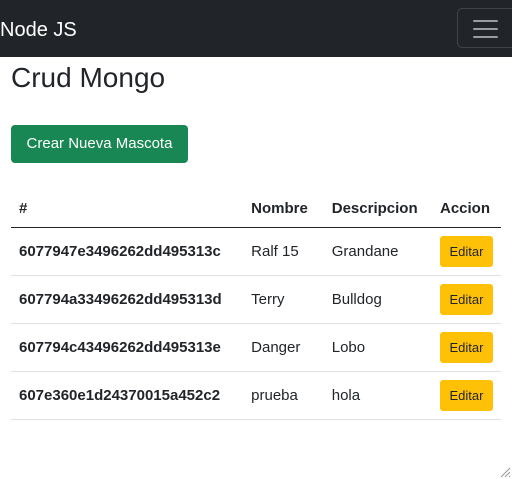  What do you see at coordinates (377, 395) in the screenshot?
I see `cell-descripcion: hola` at bounding box center [377, 395].